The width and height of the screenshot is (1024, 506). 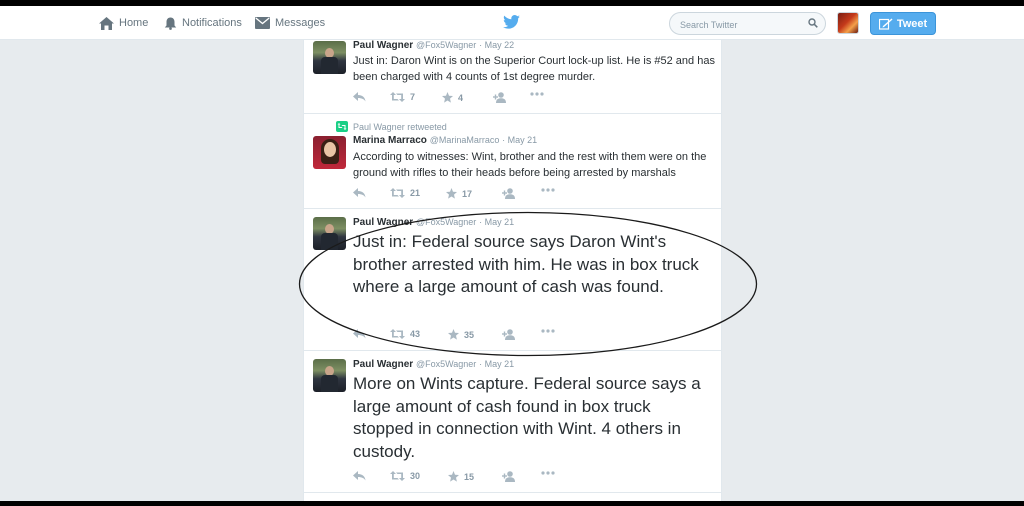 I want to click on tweet-header: Marina Marraco @MarinaMarraco · May 21, so click(x=445, y=140).